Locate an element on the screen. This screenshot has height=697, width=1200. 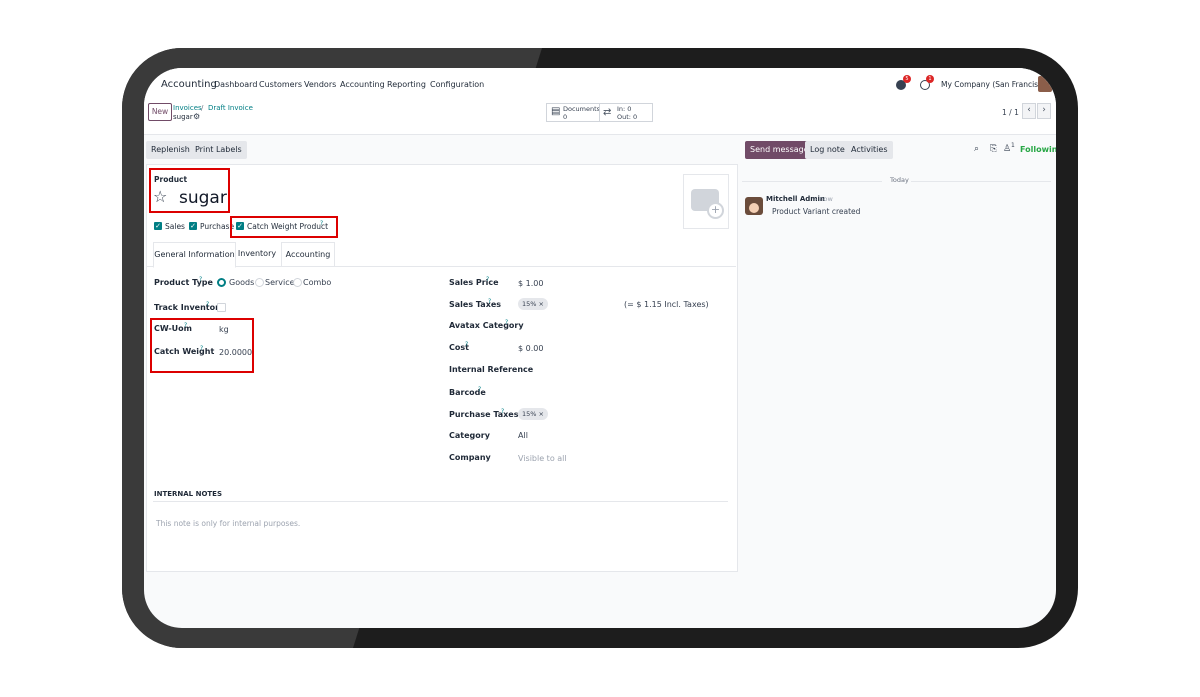
record-name: sugar is located at coordinates (183, 117).